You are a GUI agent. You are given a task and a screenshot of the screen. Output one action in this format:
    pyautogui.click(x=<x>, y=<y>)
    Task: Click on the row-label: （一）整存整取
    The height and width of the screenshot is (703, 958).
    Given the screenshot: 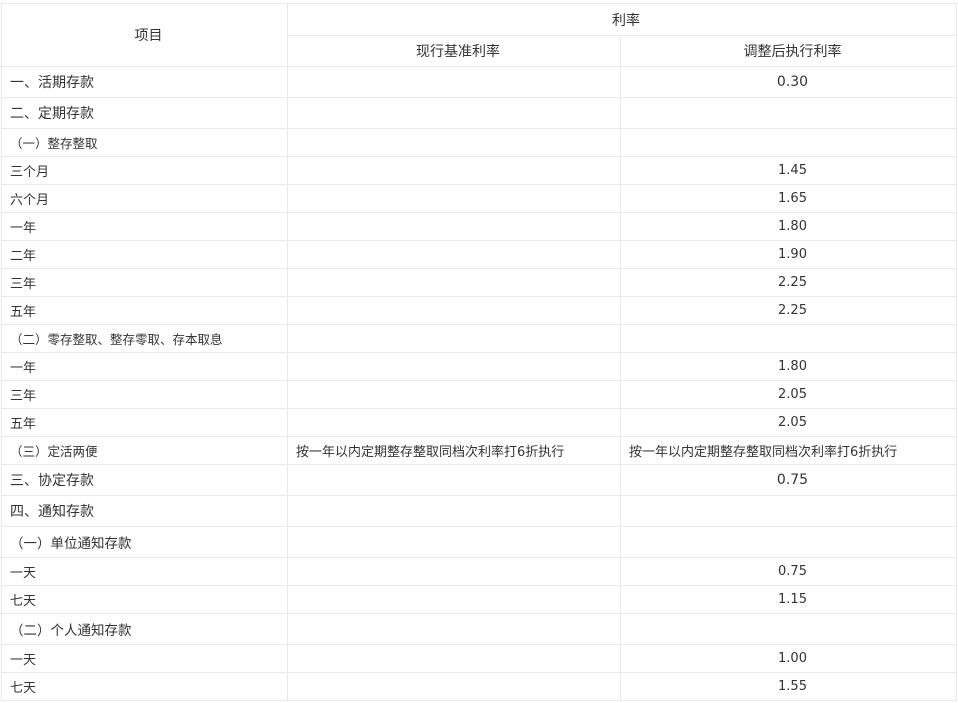 What is the action you would take?
    pyautogui.click(x=144, y=142)
    